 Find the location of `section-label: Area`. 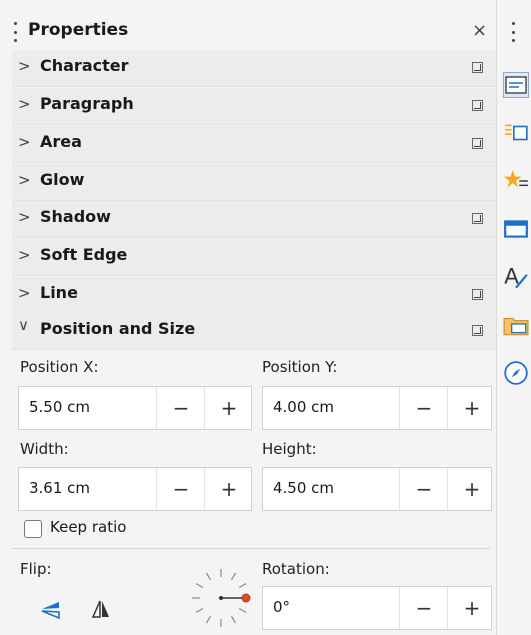

section-label: Area is located at coordinates (61, 141).